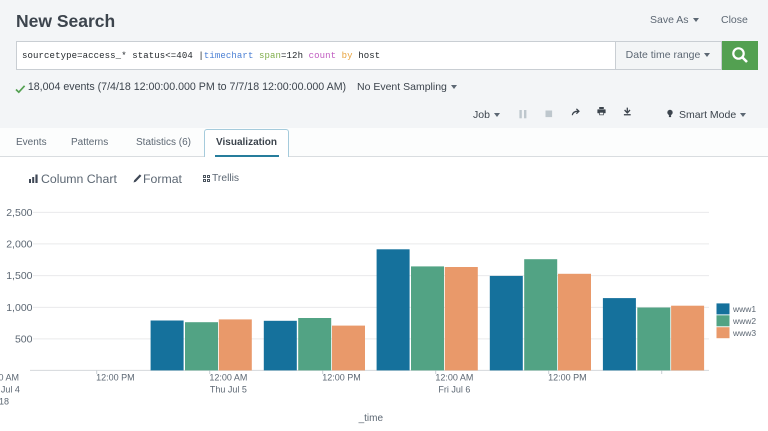 The image size is (768, 431). I want to click on svg-text: Wed Jul 4, so click(10, 390).